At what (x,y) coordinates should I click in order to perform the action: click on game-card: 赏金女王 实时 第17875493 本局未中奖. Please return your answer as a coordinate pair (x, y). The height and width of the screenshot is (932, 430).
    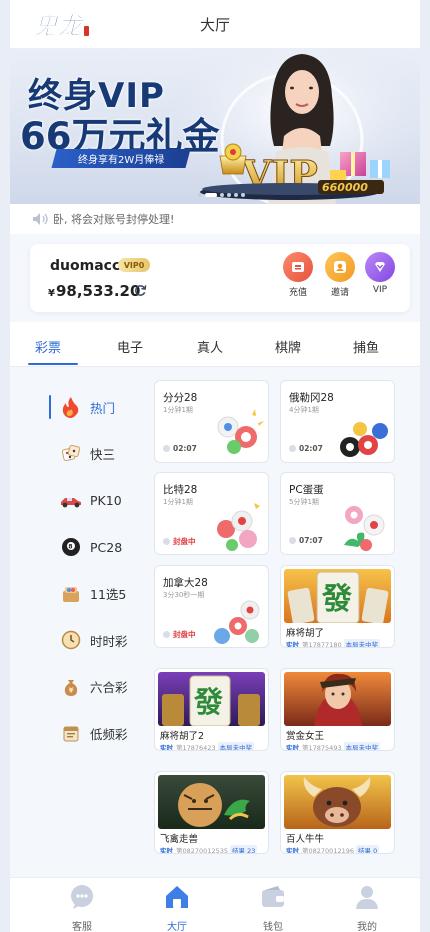
    Looking at the image, I should click on (337, 709).